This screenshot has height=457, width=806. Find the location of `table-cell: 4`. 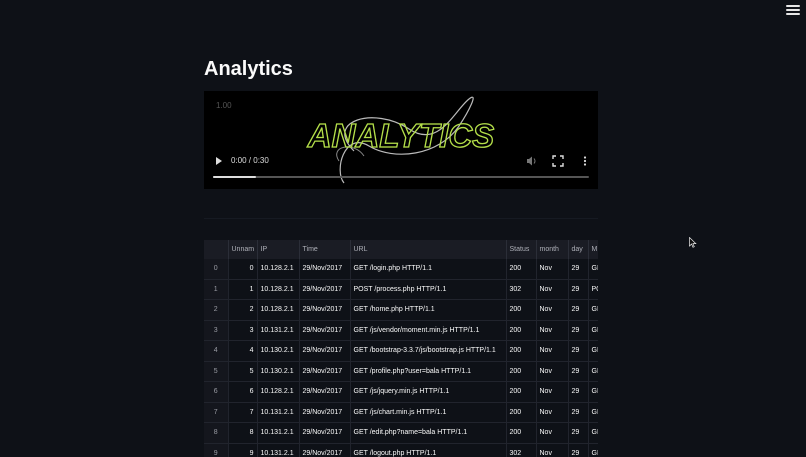

table-cell: 4 is located at coordinates (243, 351).